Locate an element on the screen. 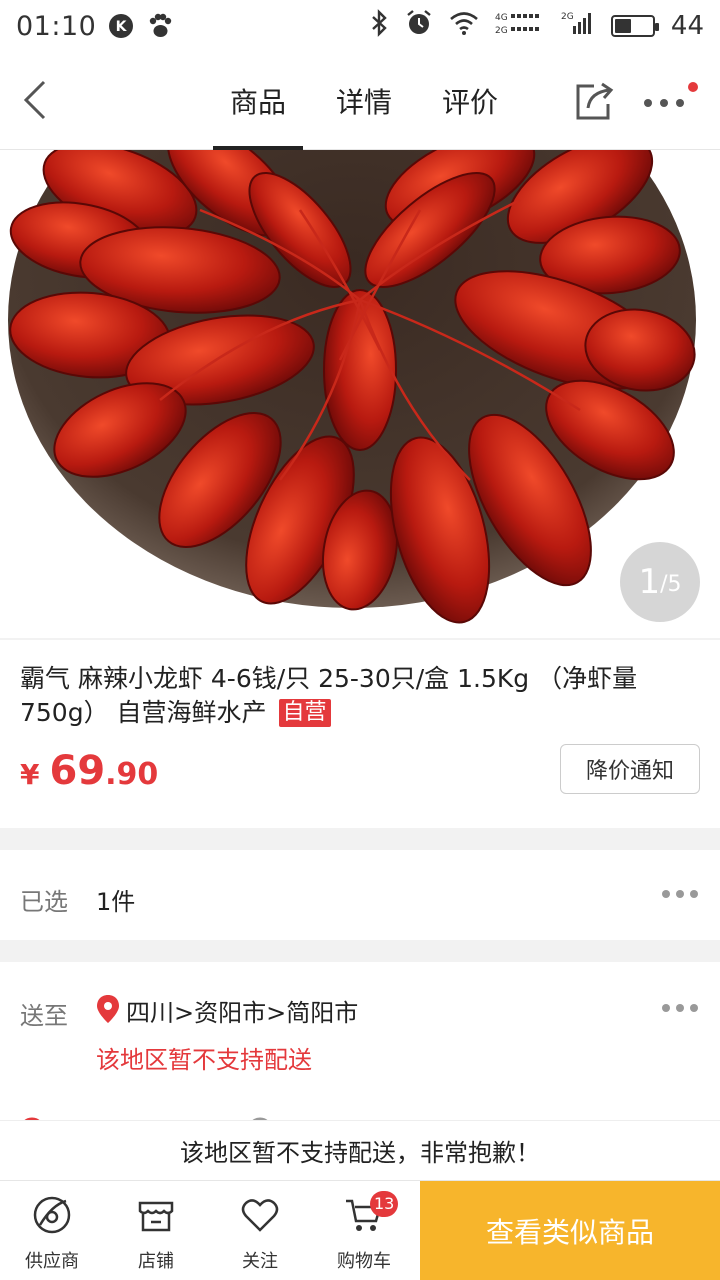  price-currency: ¥ is located at coordinates (30, 774).